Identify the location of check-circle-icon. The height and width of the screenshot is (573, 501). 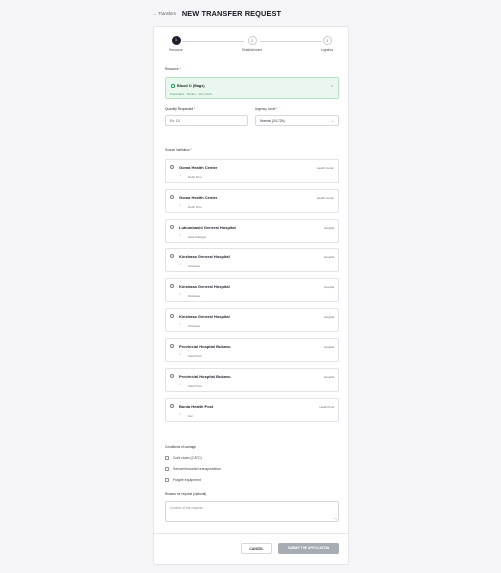
(173, 86).